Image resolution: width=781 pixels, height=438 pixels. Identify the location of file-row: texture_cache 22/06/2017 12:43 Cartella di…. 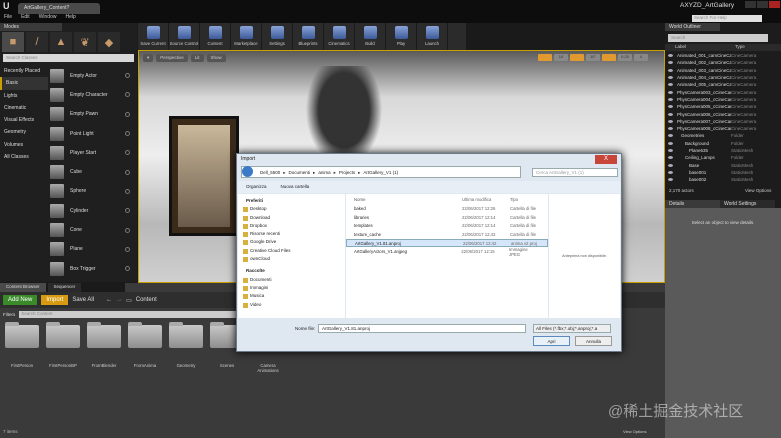
(447, 234).